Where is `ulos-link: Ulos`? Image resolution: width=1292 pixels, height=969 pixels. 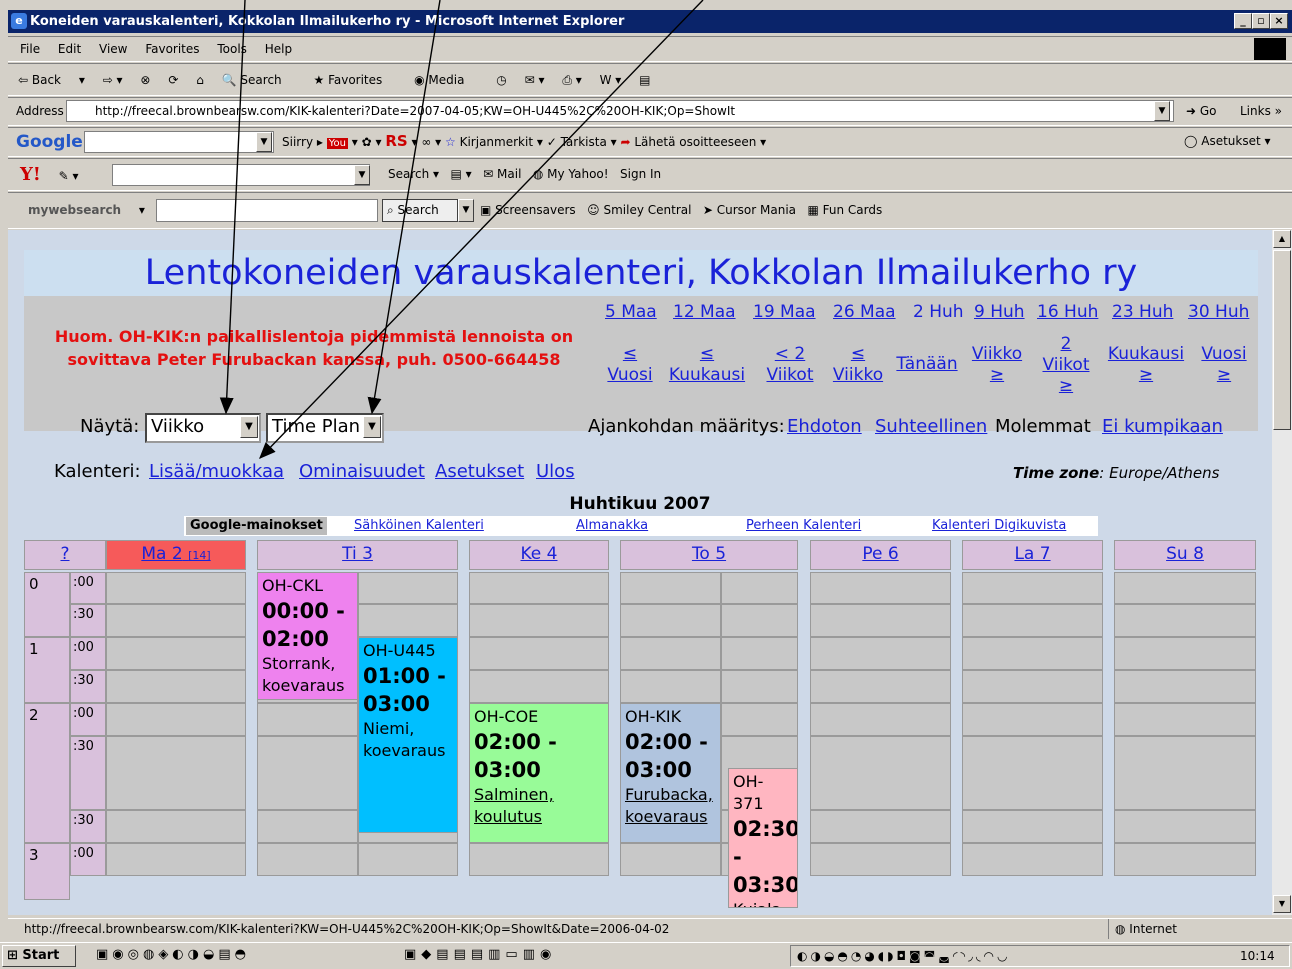
ulos-link: Ulos is located at coordinates (555, 471).